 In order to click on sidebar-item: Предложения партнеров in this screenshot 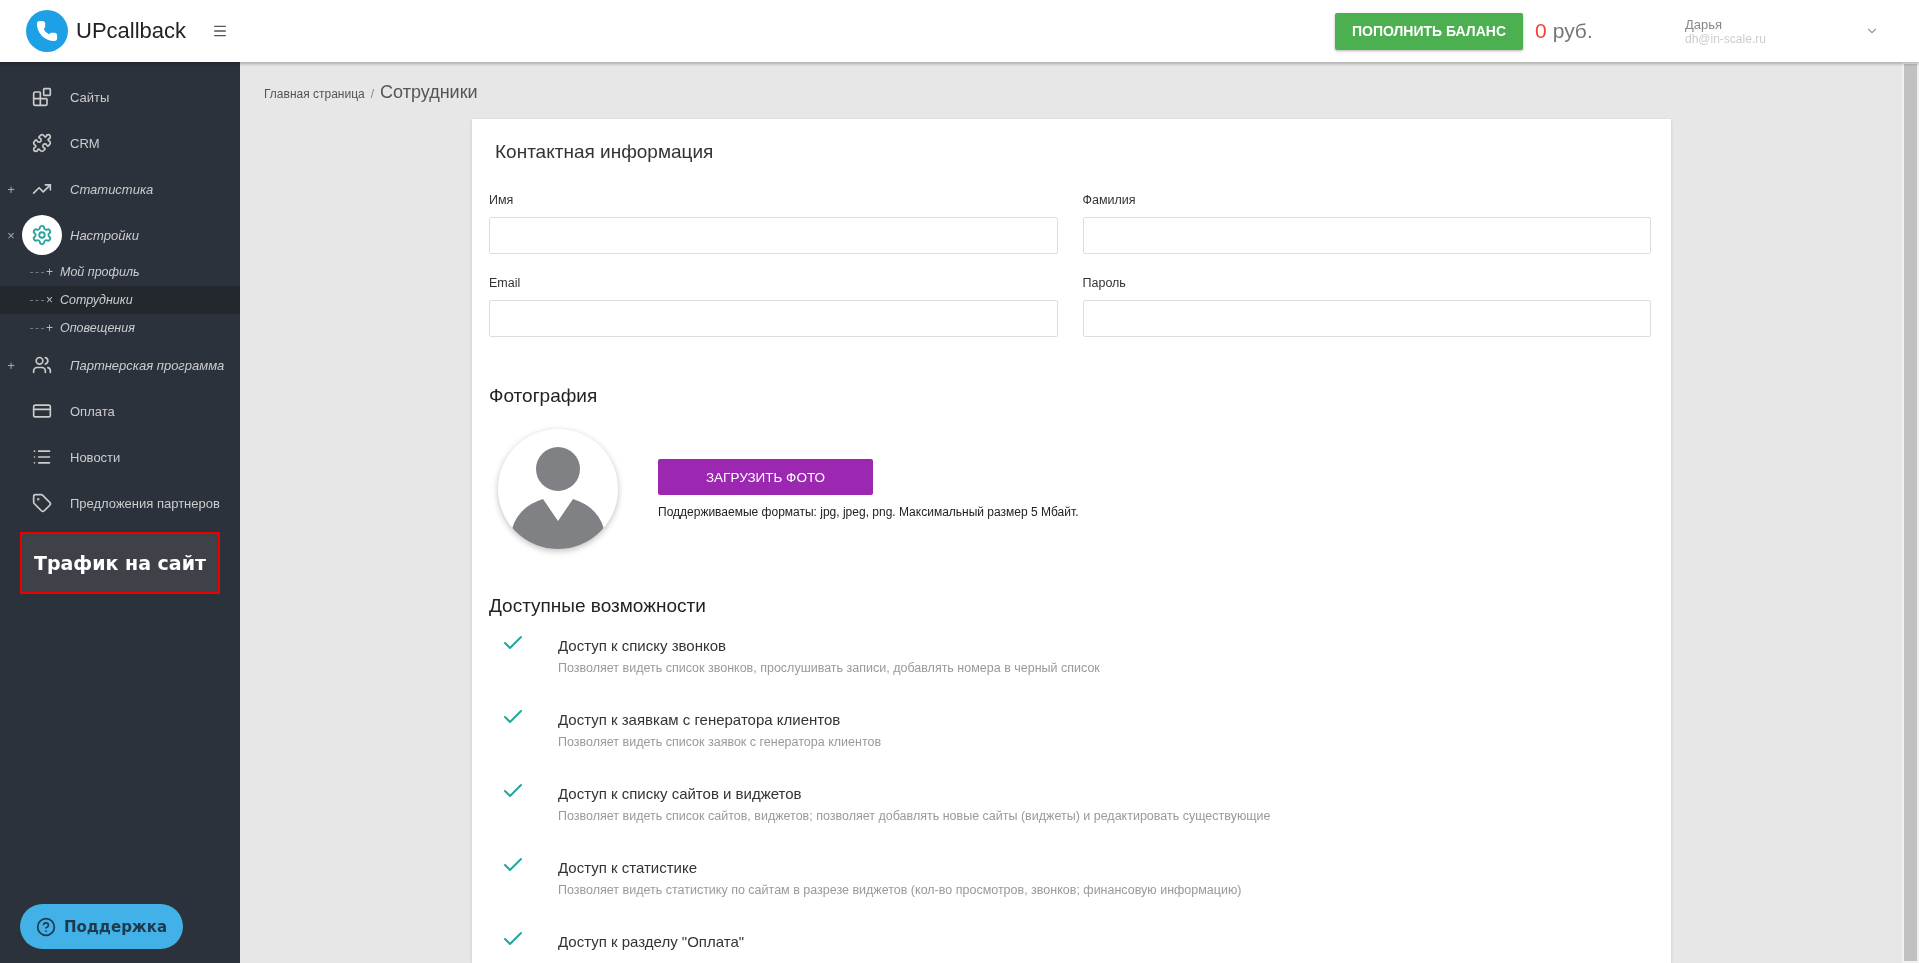, I will do `click(120, 503)`.